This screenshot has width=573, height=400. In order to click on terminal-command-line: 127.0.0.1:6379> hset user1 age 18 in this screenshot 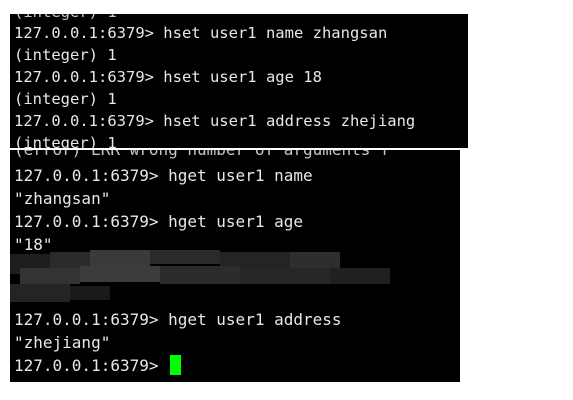, I will do `click(168, 77)`.